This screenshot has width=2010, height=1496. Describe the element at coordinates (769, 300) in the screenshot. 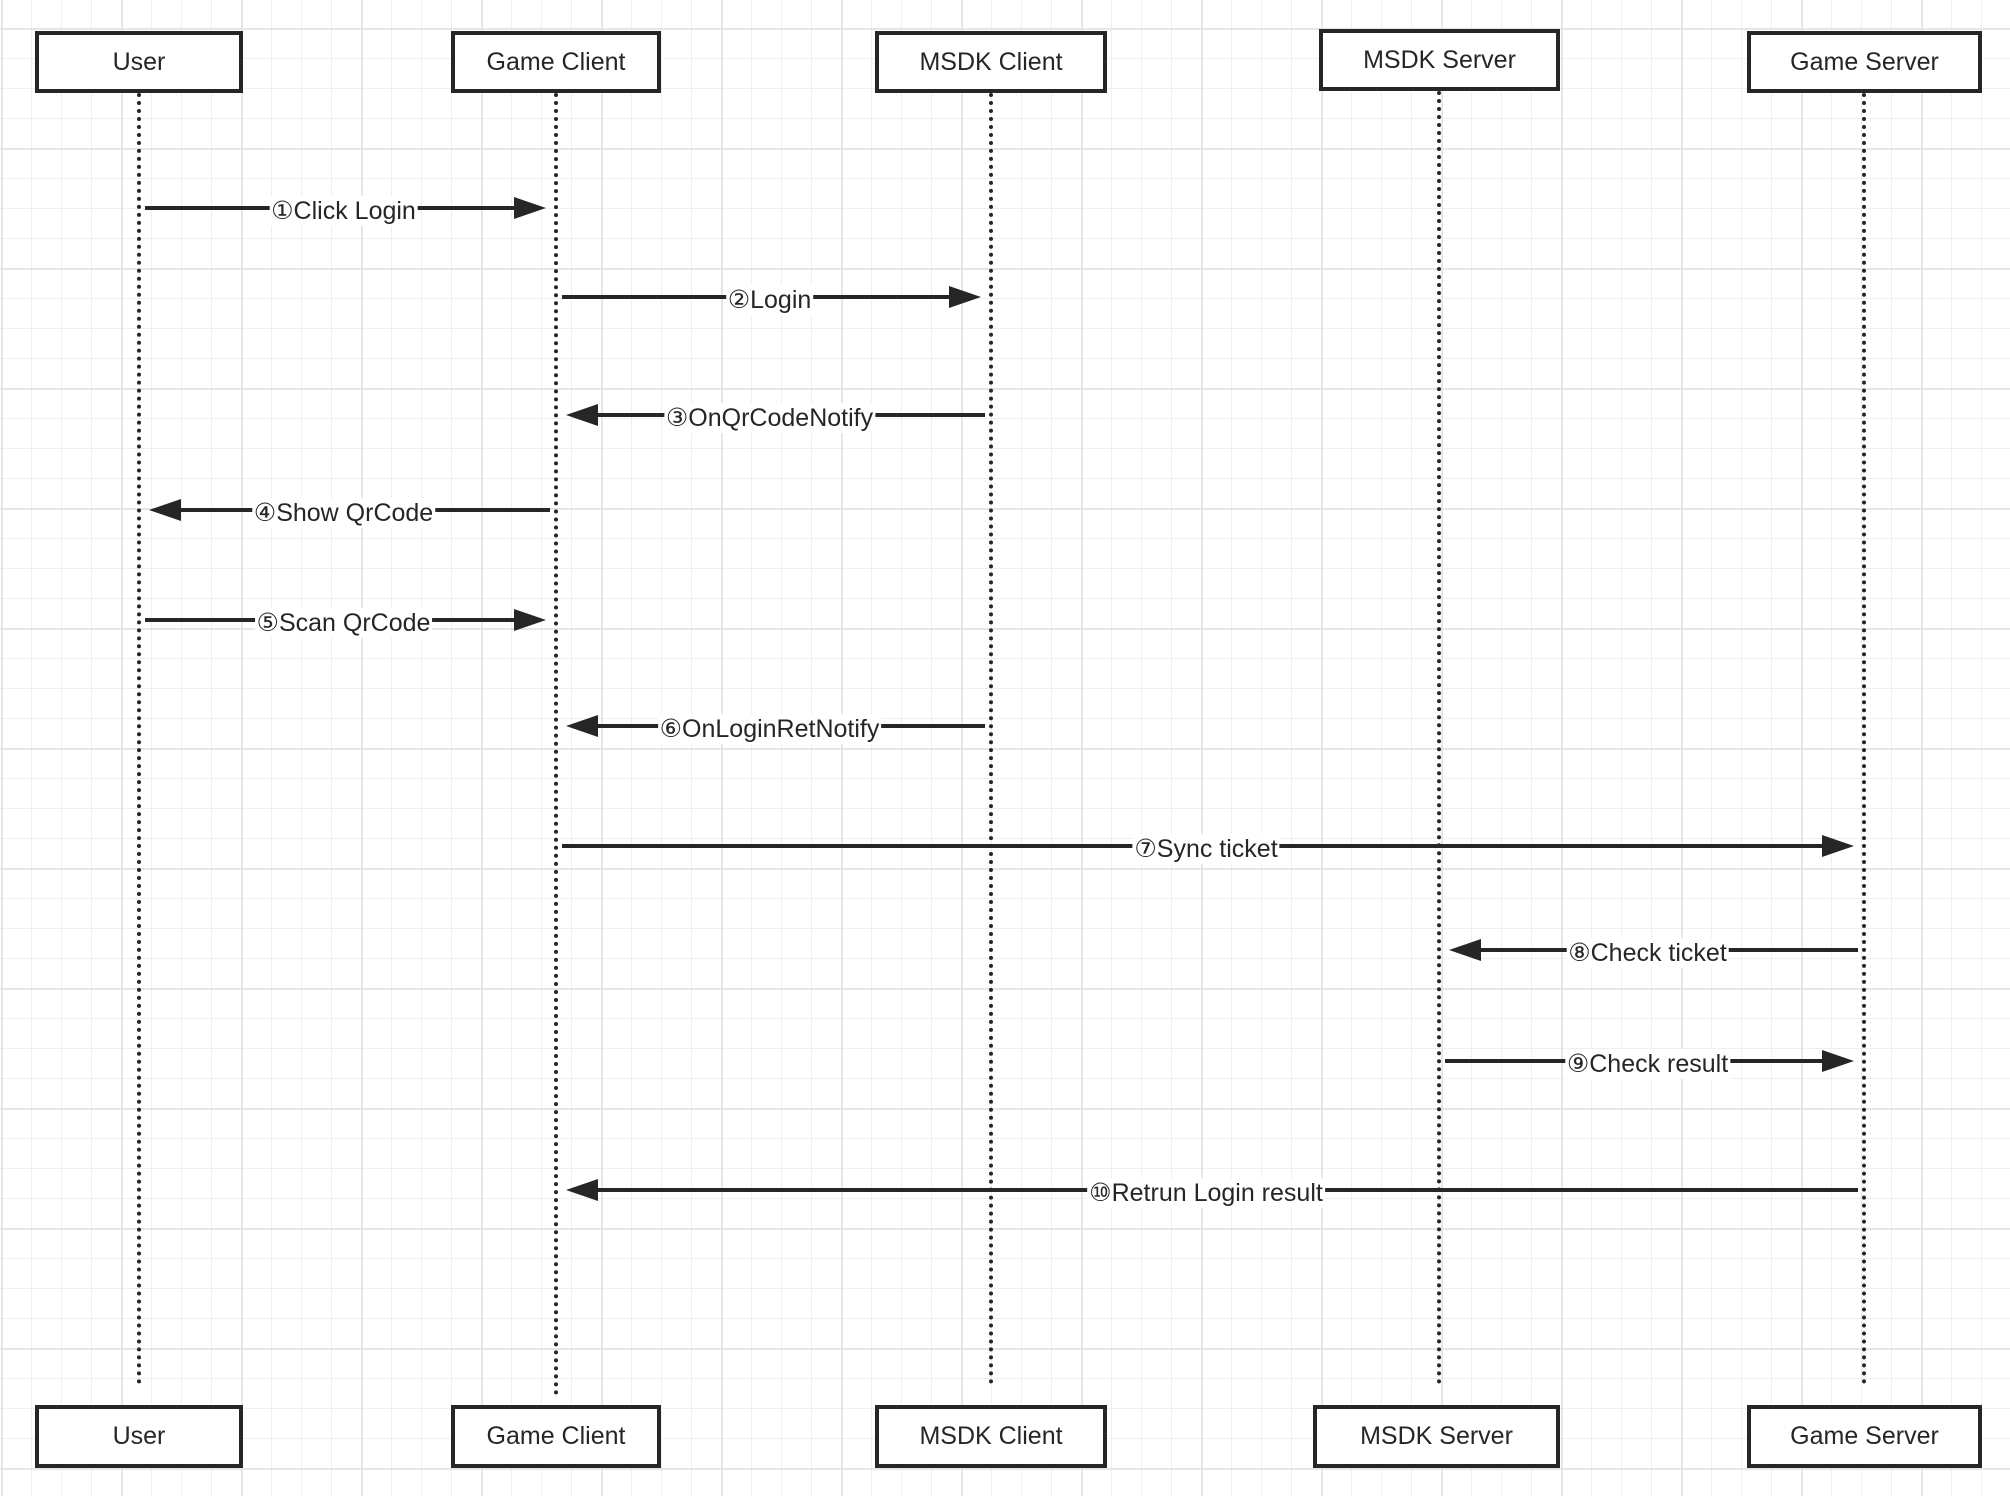

I see `message-label-2: ②Login` at that location.